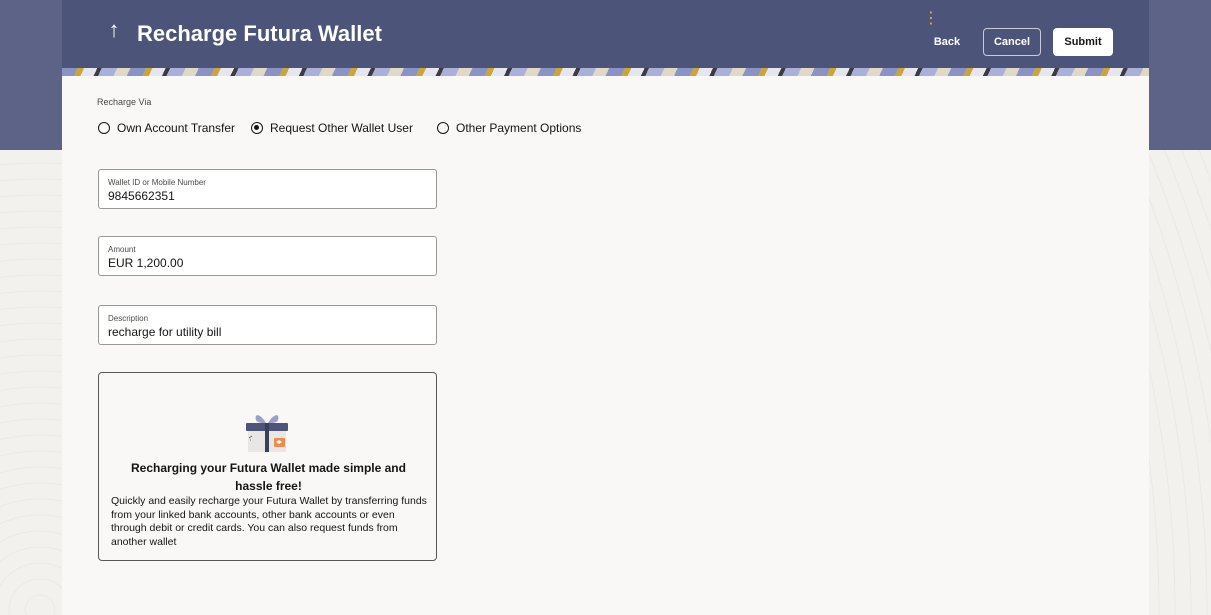 This screenshot has height=615, width=1211. I want to click on radio-checked-icon, so click(257, 128).